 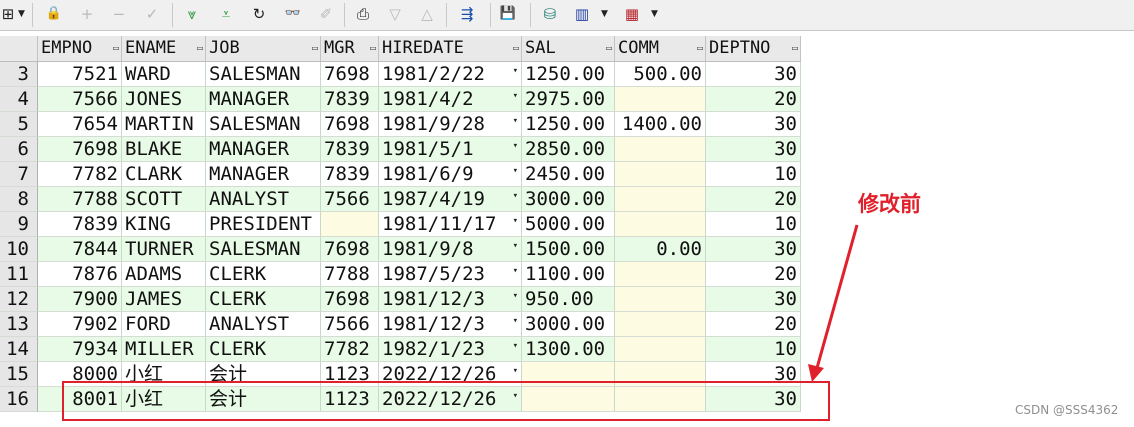 What do you see at coordinates (263, 48) in the screenshot?
I see `column-header-job: JOB ▭` at bounding box center [263, 48].